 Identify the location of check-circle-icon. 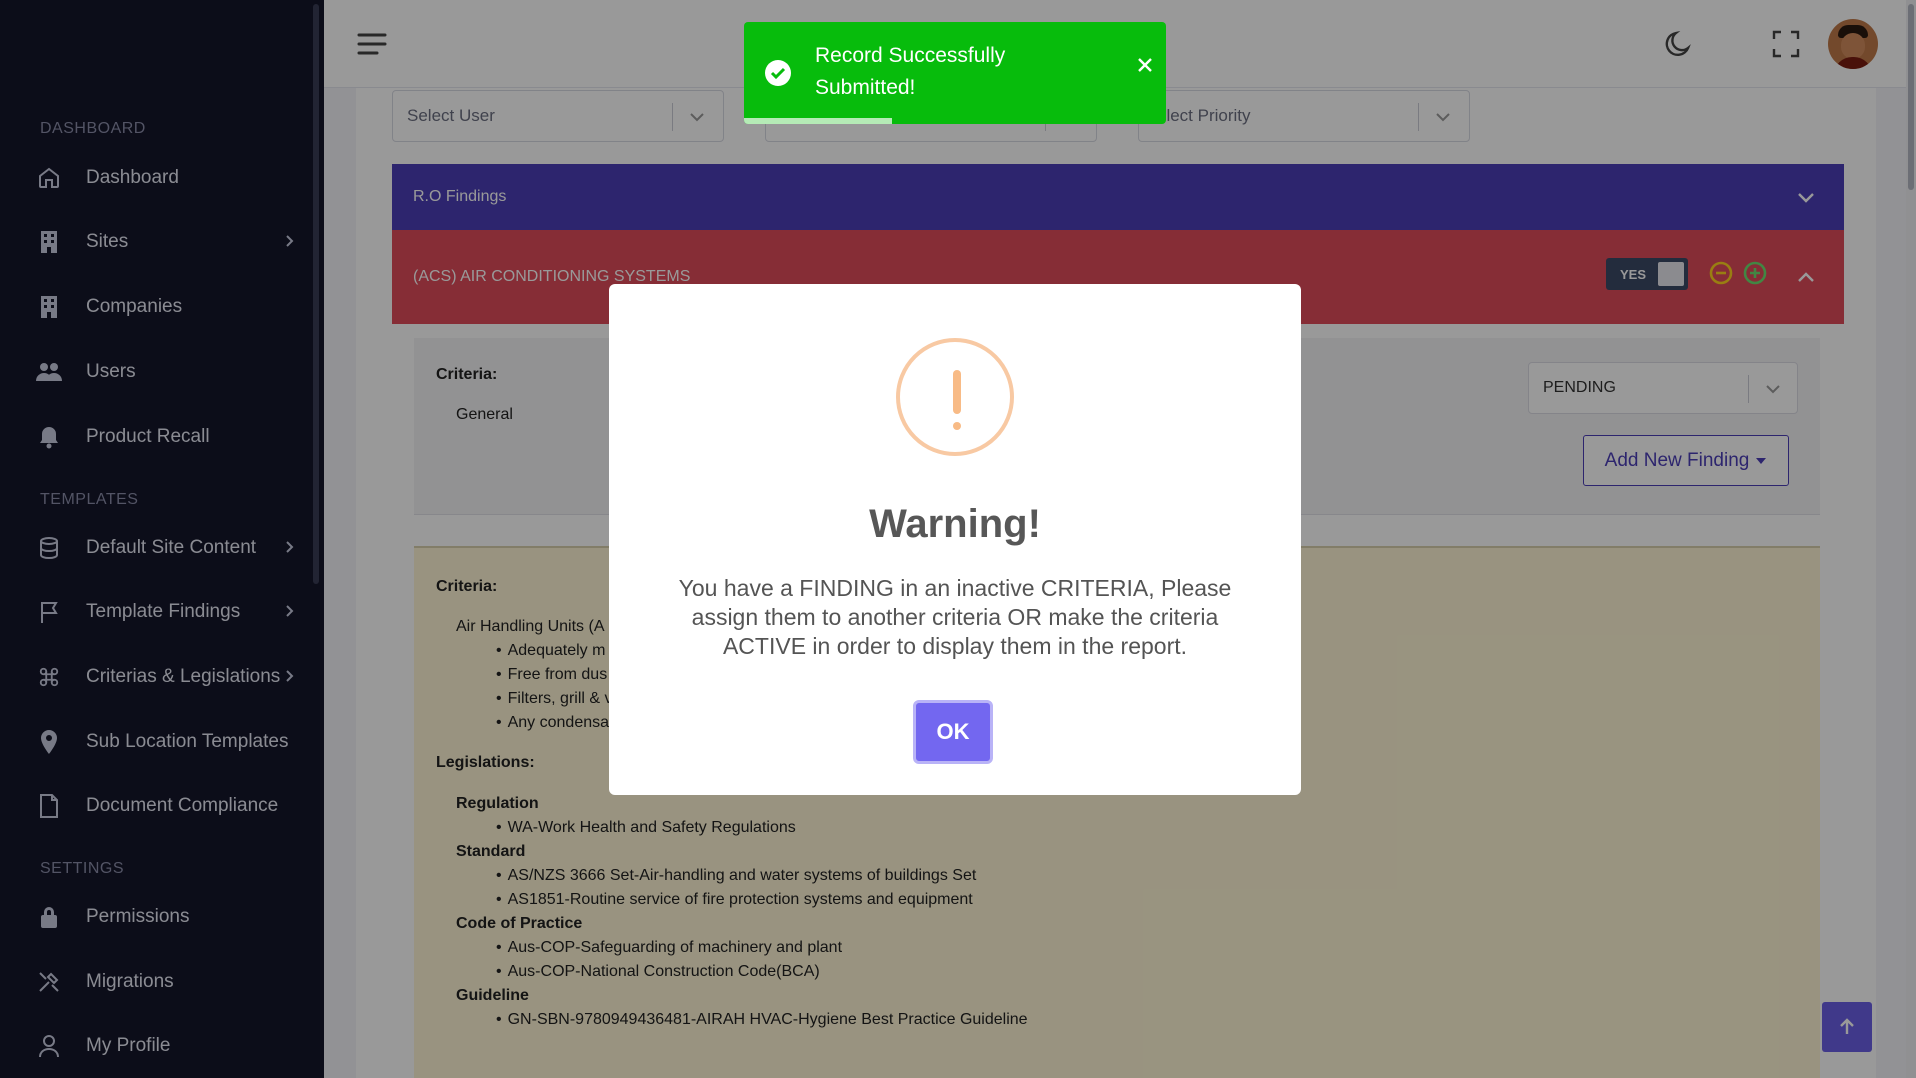
(778, 73).